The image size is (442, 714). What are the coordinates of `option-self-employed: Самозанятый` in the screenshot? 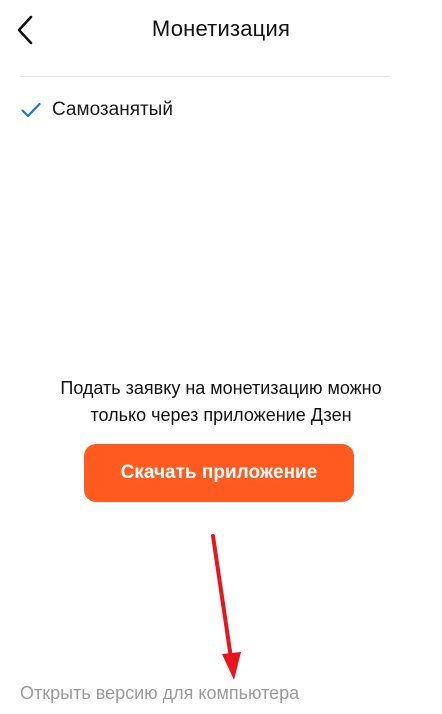 It's located at (96, 110).